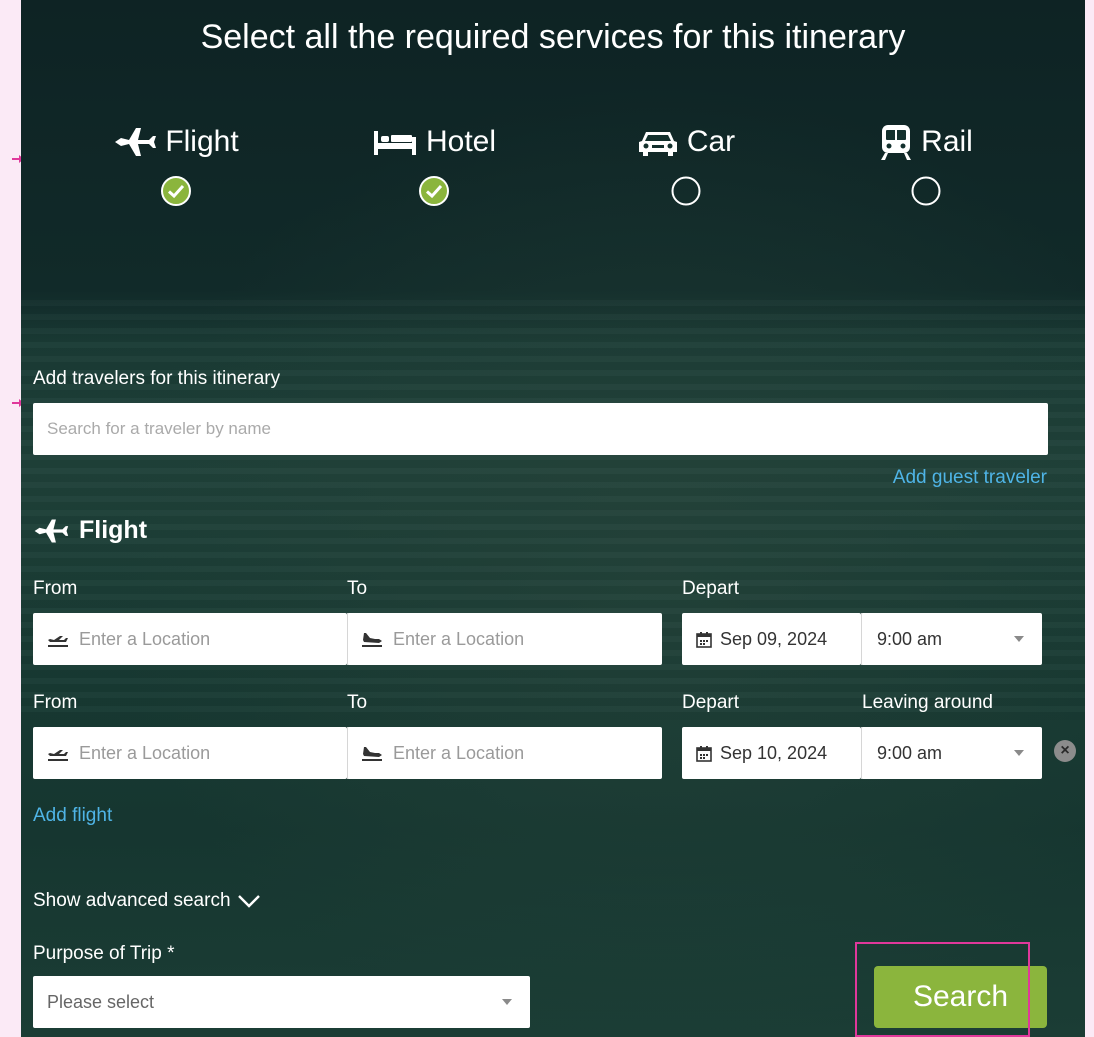 This screenshot has width=1094, height=1037. I want to click on car-icon, so click(657, 144).